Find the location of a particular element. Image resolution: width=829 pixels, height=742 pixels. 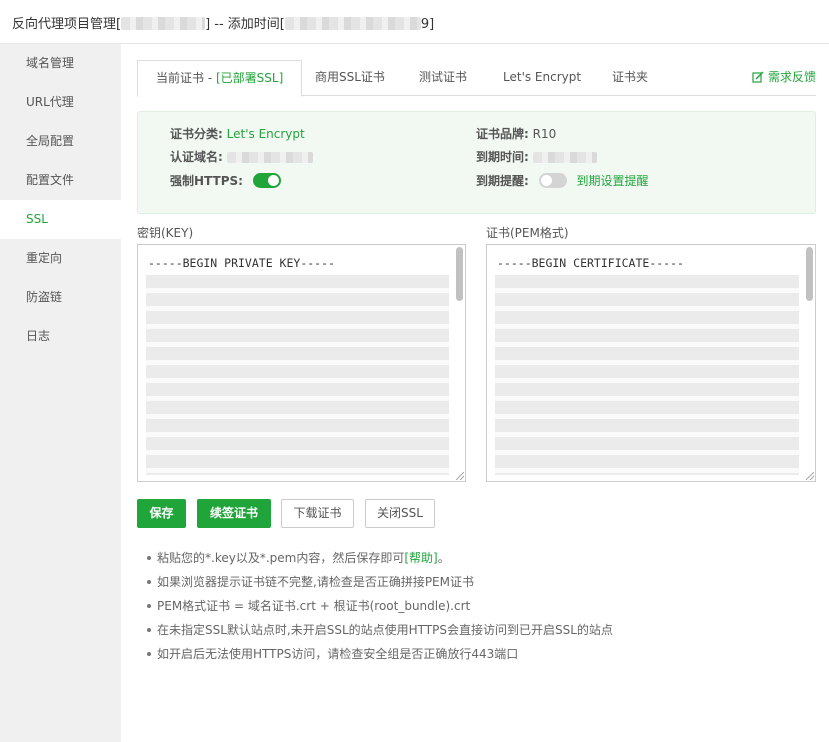

tab-current-cert-status: [已部署SSL] is located at coordinates (249, 78).